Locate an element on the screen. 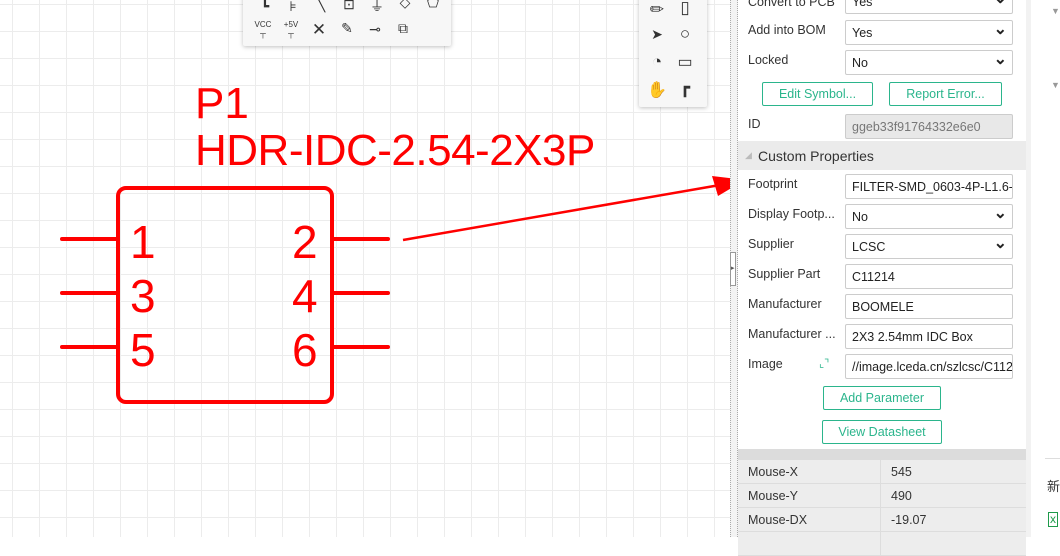 The image size is (1060, 556). custom-properties-title: Custom Properties is located at coordinates (816, 156).